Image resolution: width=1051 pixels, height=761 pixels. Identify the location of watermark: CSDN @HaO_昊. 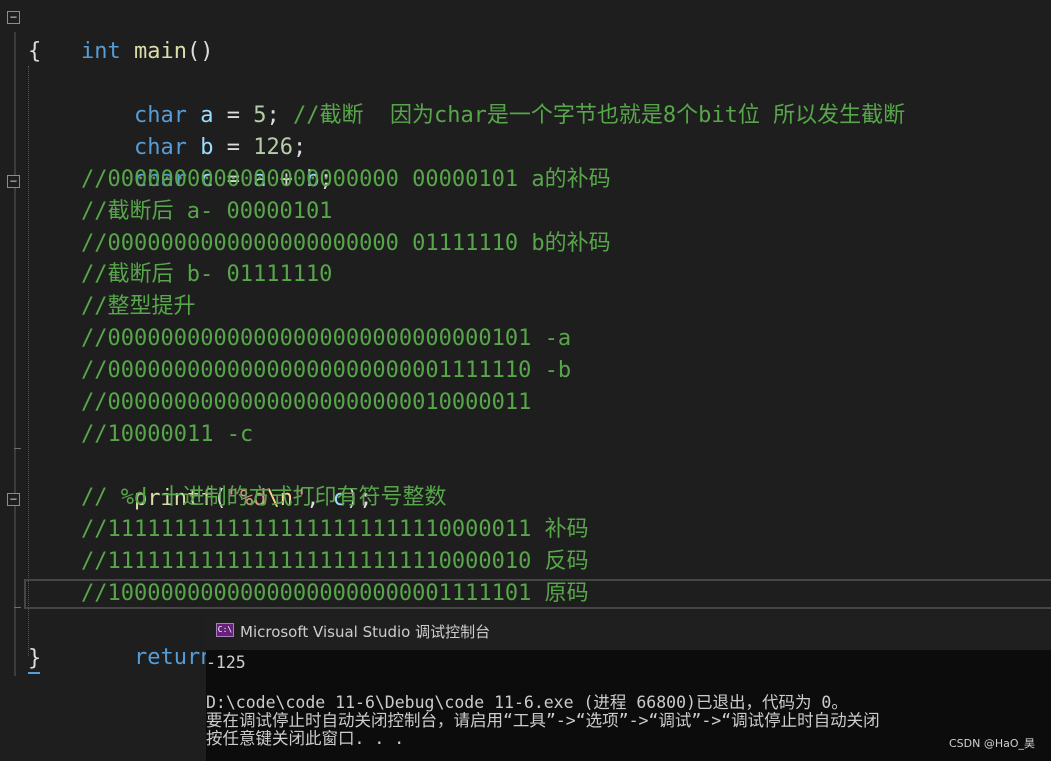
(991, 743).